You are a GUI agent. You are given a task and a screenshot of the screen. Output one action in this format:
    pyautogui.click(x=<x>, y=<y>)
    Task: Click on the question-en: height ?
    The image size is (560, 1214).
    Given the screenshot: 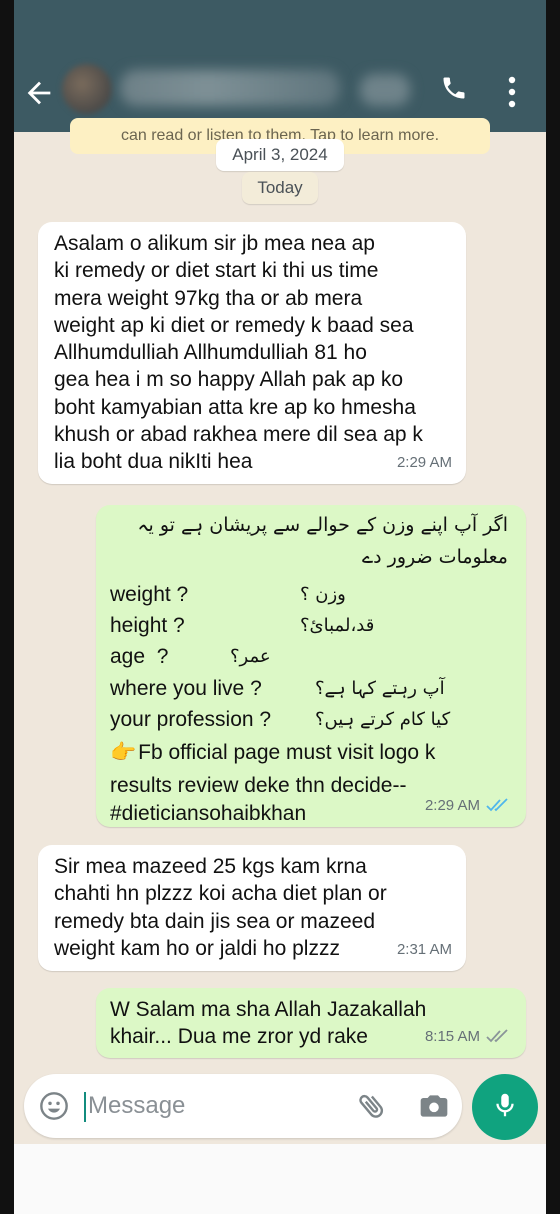 What is the action you would take?
    pyautogui.click(x=147, y=626)
    